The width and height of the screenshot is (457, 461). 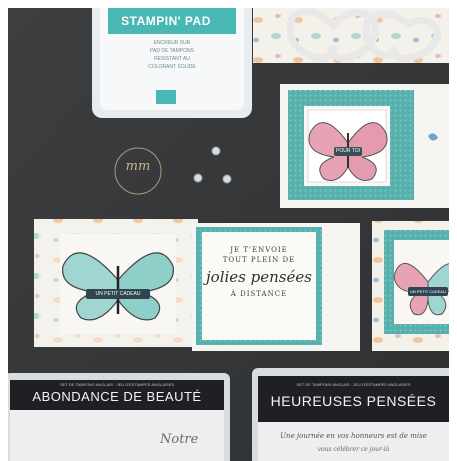 What do you see at coordinates (179, 439) in the screenshot?
I see `stamp-box-left-script: Notre` at bounding box center [179, 439].